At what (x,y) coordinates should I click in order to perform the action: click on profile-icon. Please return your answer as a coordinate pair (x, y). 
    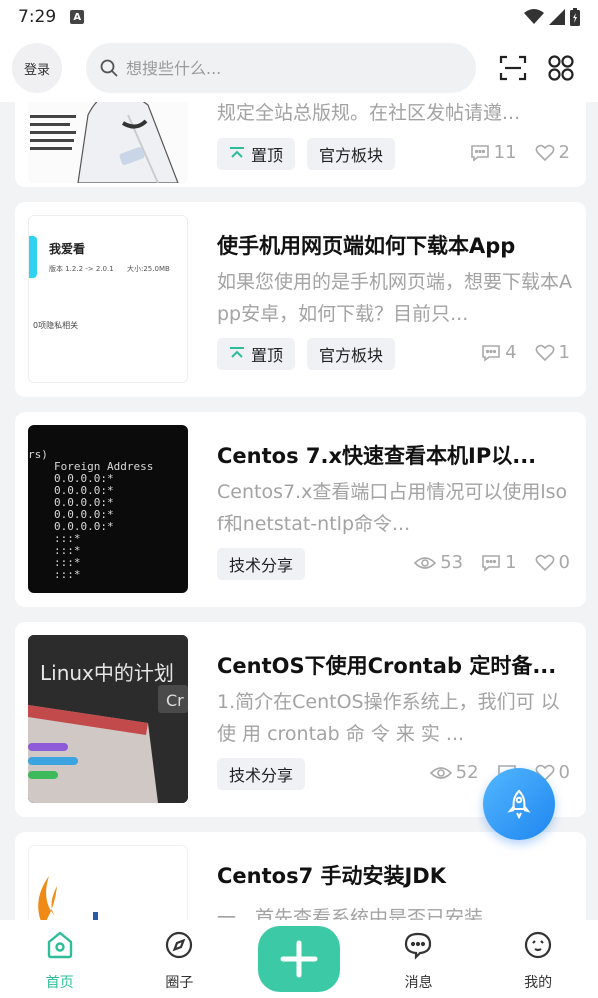
    Looking at the image, I should click on (538, 945).